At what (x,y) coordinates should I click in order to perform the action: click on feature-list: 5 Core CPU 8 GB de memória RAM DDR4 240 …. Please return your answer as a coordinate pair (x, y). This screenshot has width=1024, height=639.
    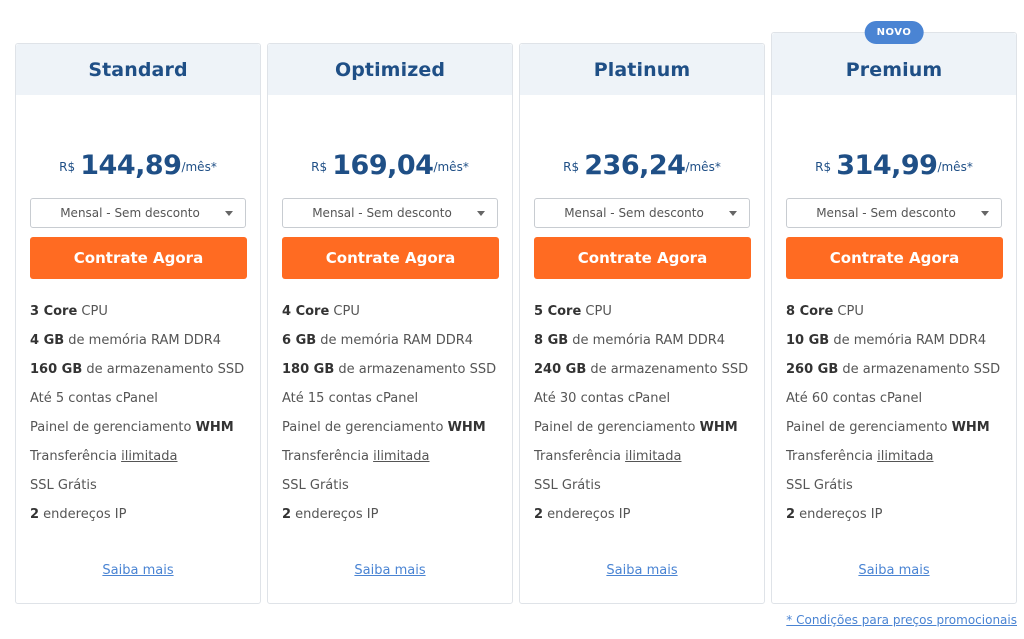
    Looking at the image, I should click on (645, 418).